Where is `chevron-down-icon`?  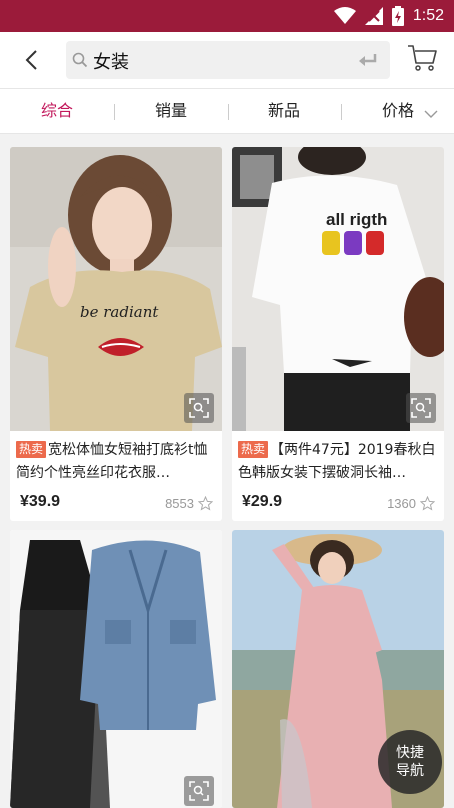 chevron-down-icon is located at coordinates (431, 114).